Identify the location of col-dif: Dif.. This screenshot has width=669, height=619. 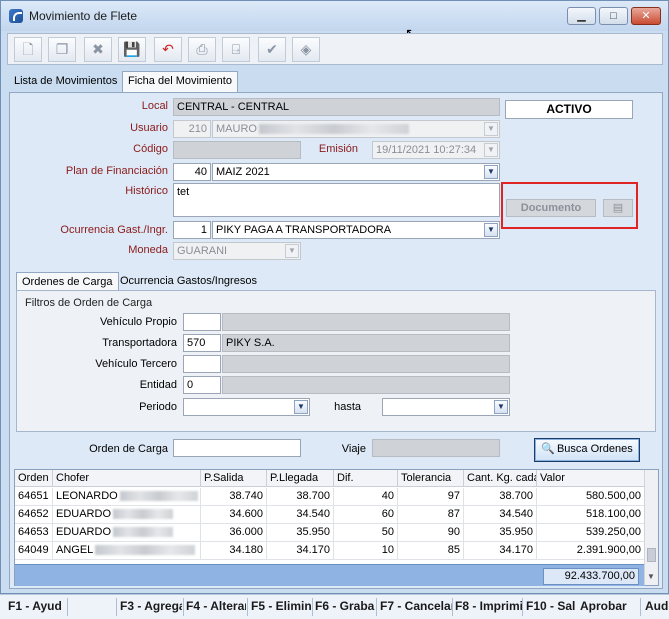
(366, 478).